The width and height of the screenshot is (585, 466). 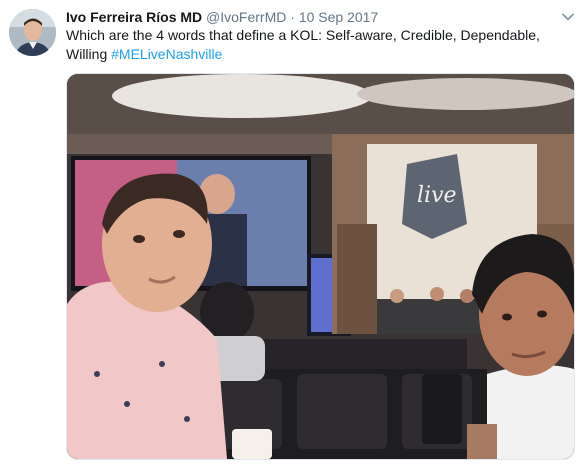 What do you see at coordinates (134, 17) in the screenshot?
I see `author-name: Ivo Ferreira Ríos MD` at bounding box center [134, 17].